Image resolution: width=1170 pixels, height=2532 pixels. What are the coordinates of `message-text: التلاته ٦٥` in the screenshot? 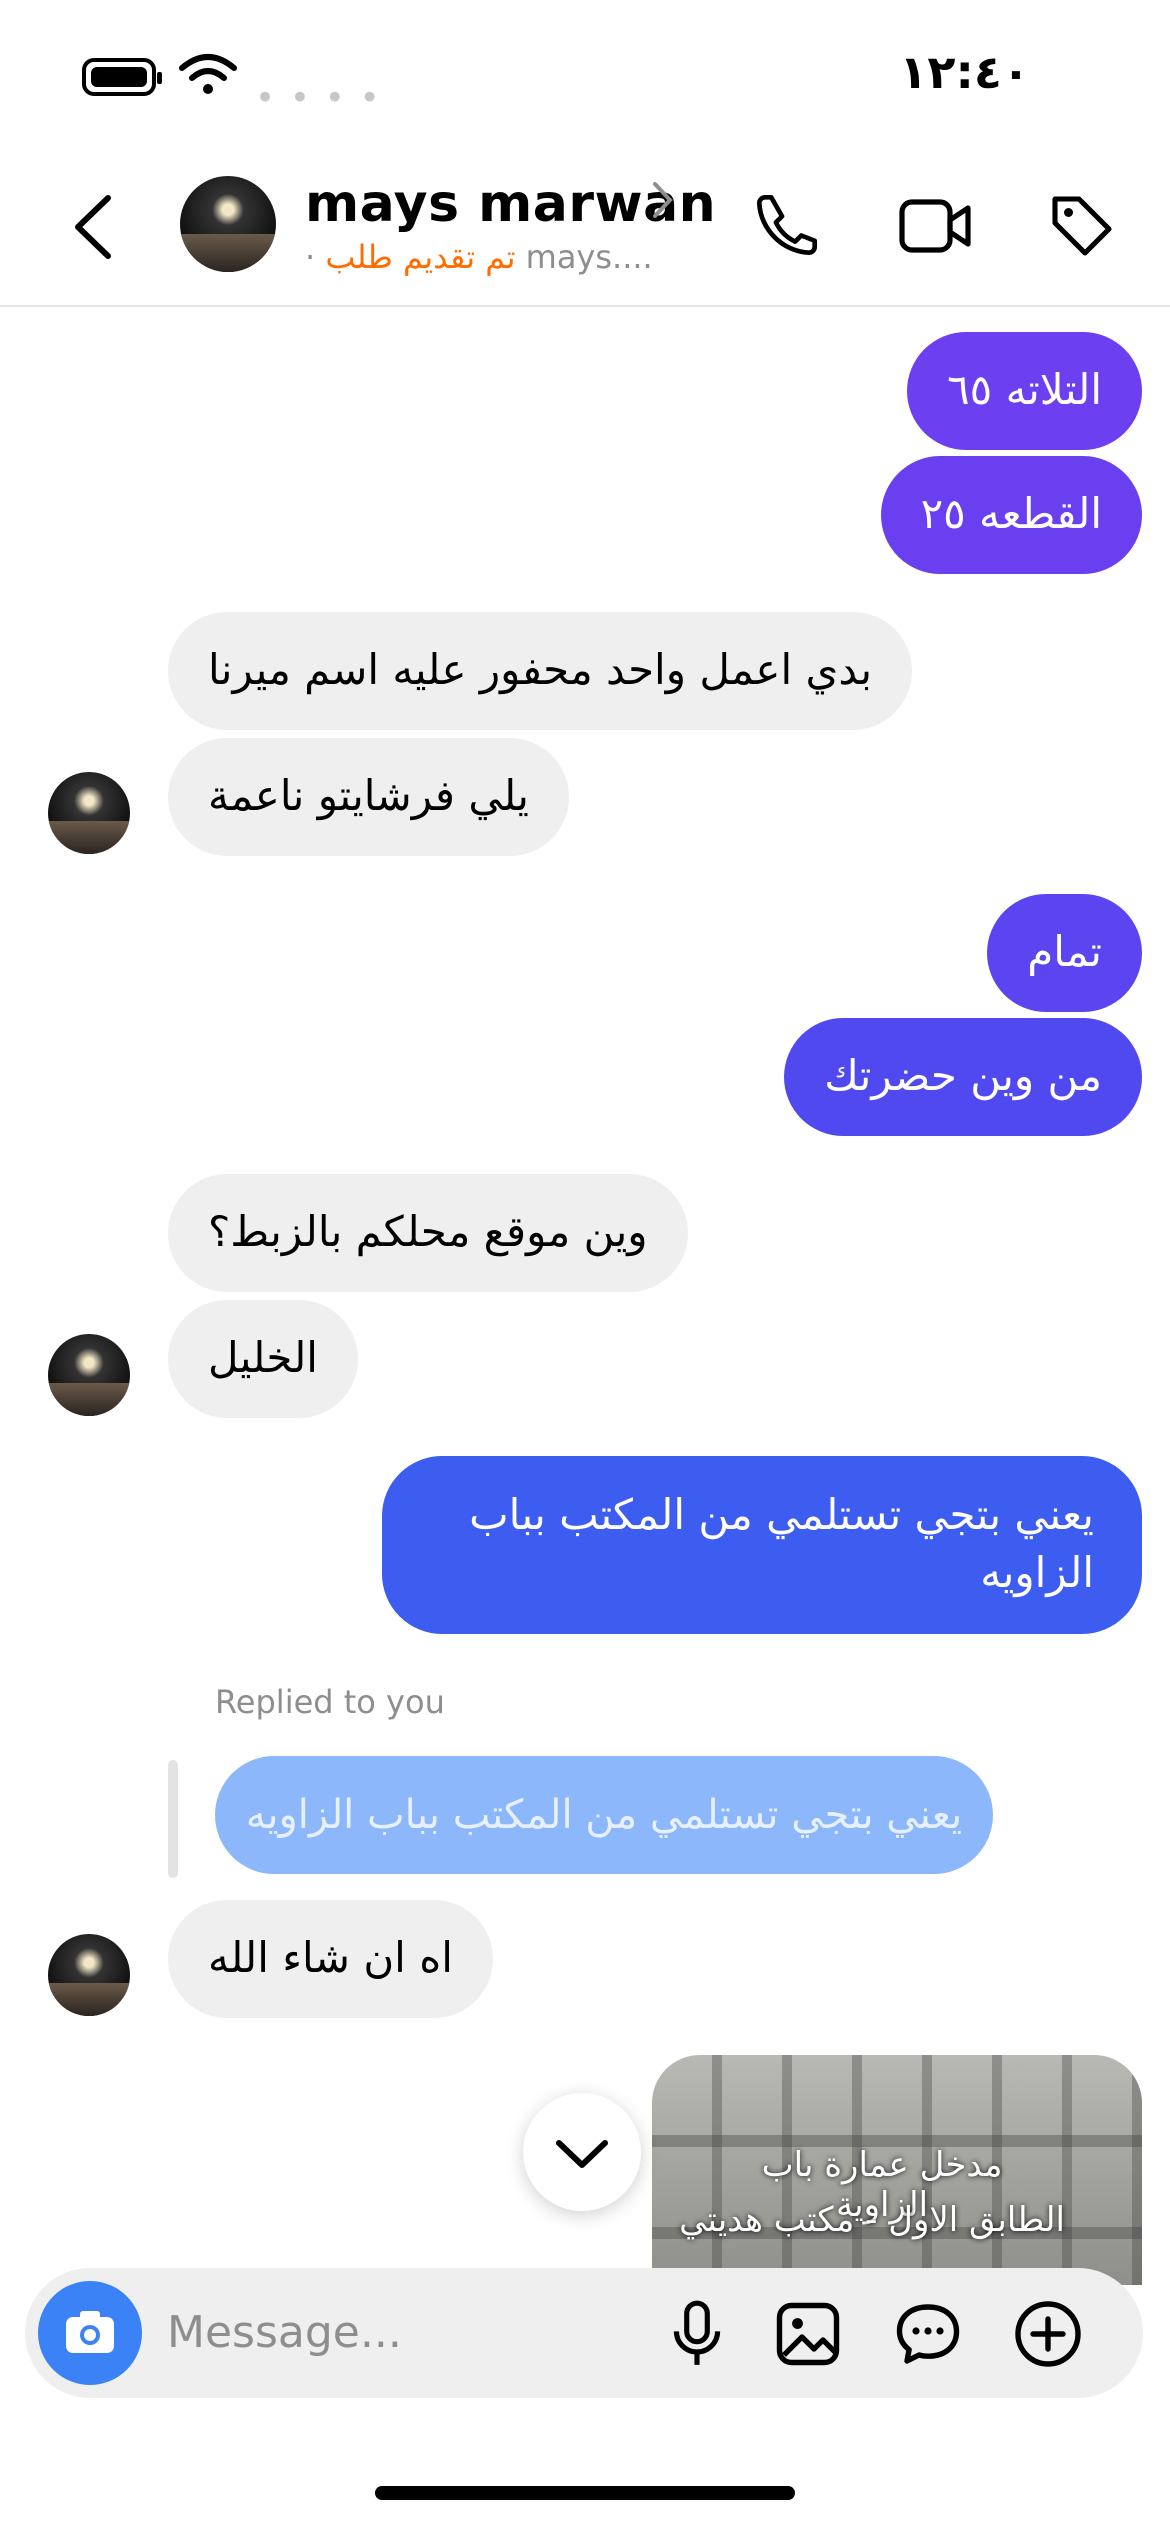 It's located at (1024, 389).